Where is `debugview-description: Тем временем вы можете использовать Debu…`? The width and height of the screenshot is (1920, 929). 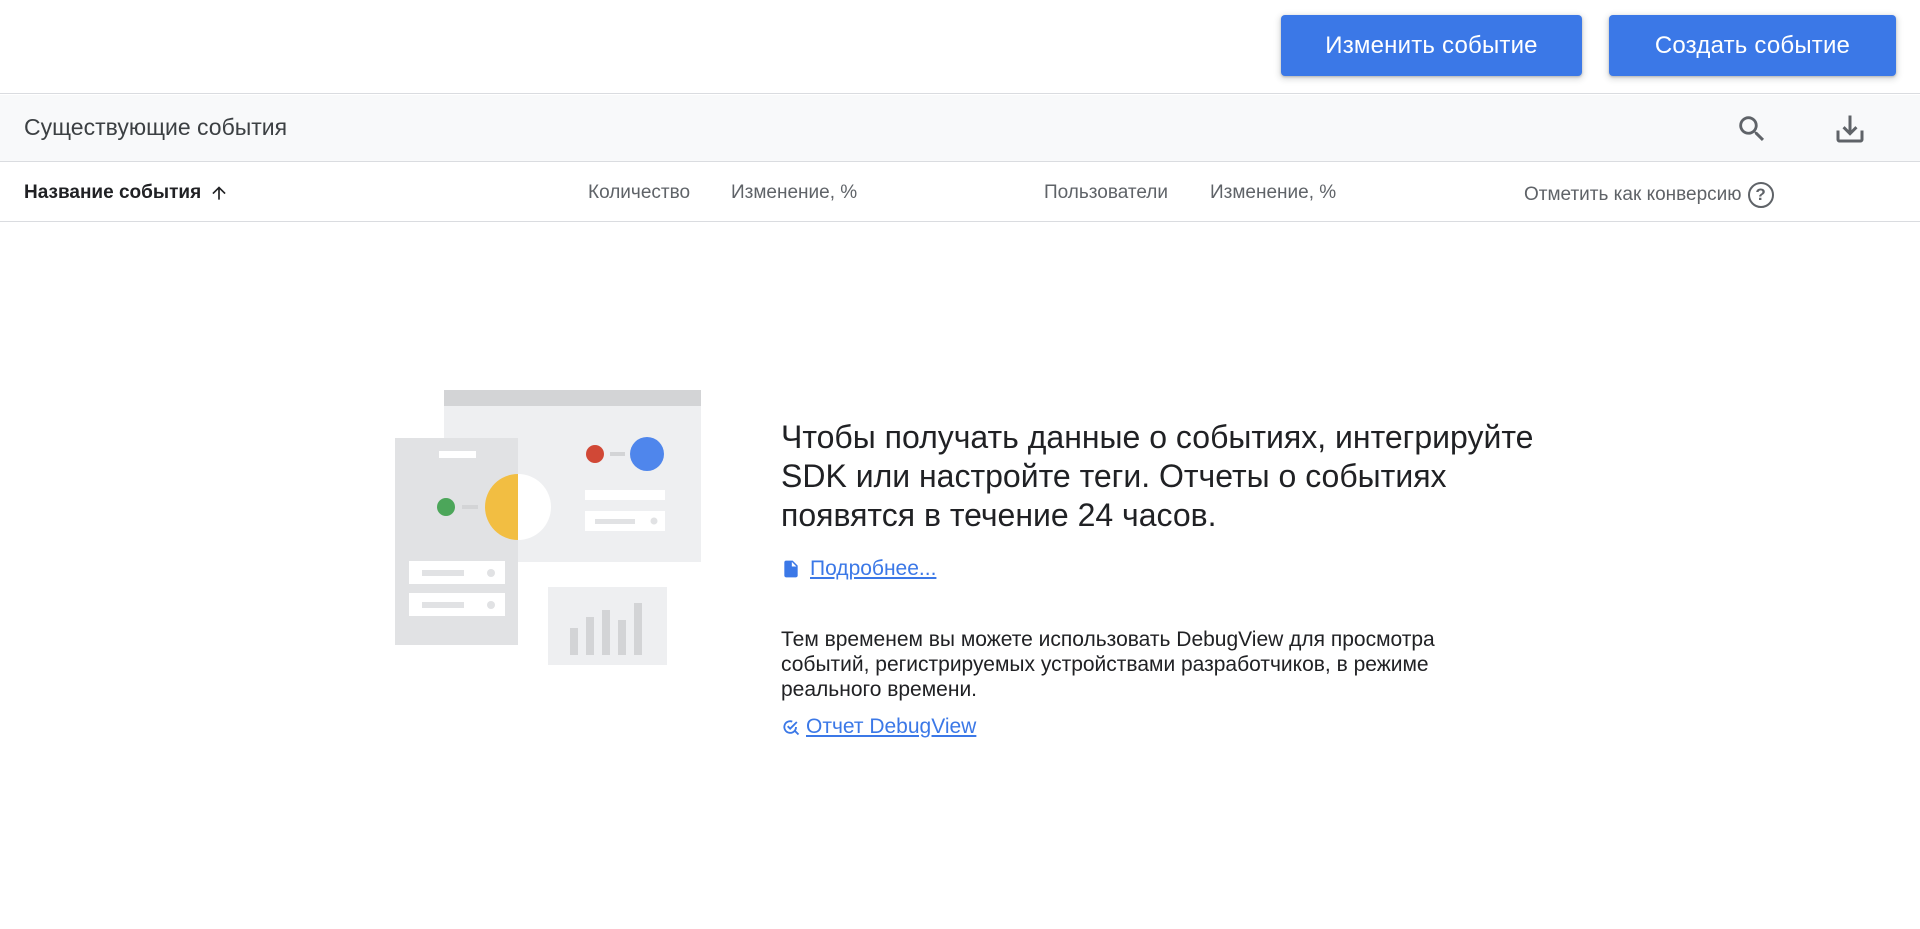 debugview-description: Тем временем вы можете использовать Debu… is located at coordinates (1108, 664).